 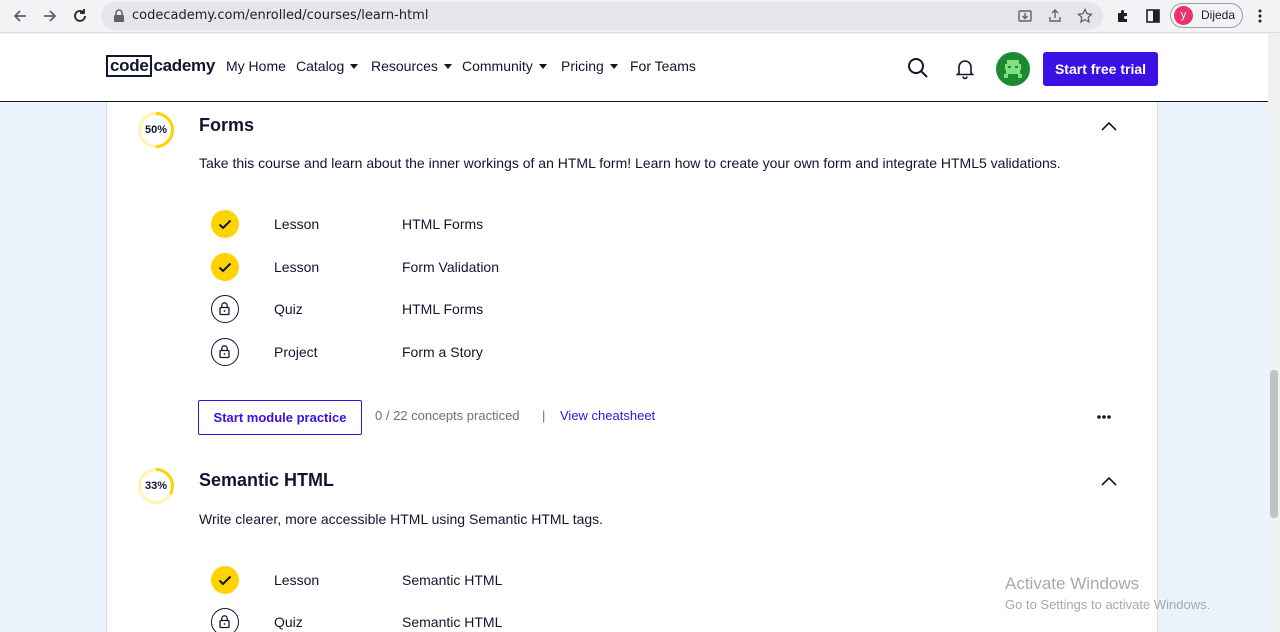 I want to click on extensions-puzzle-icon, so click(x=1123, y=16).